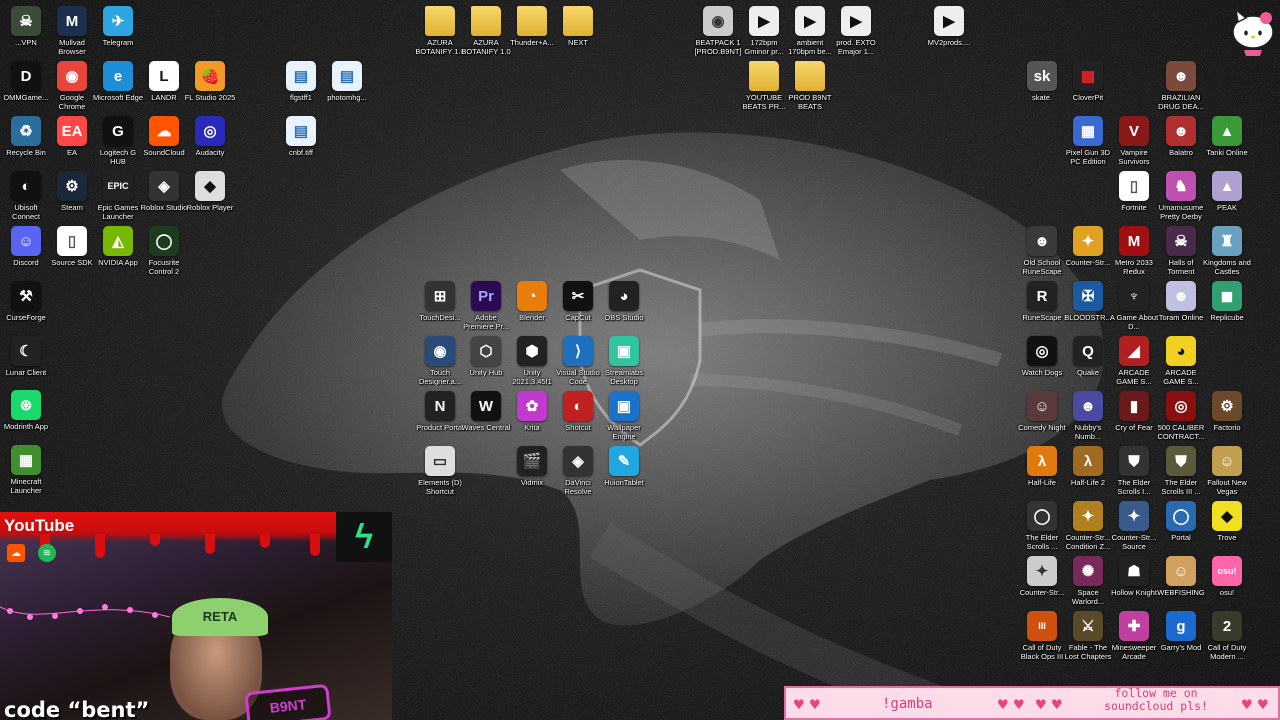  I want to click on desktop-icon: ▯ Source SDK, so click(72, 246).